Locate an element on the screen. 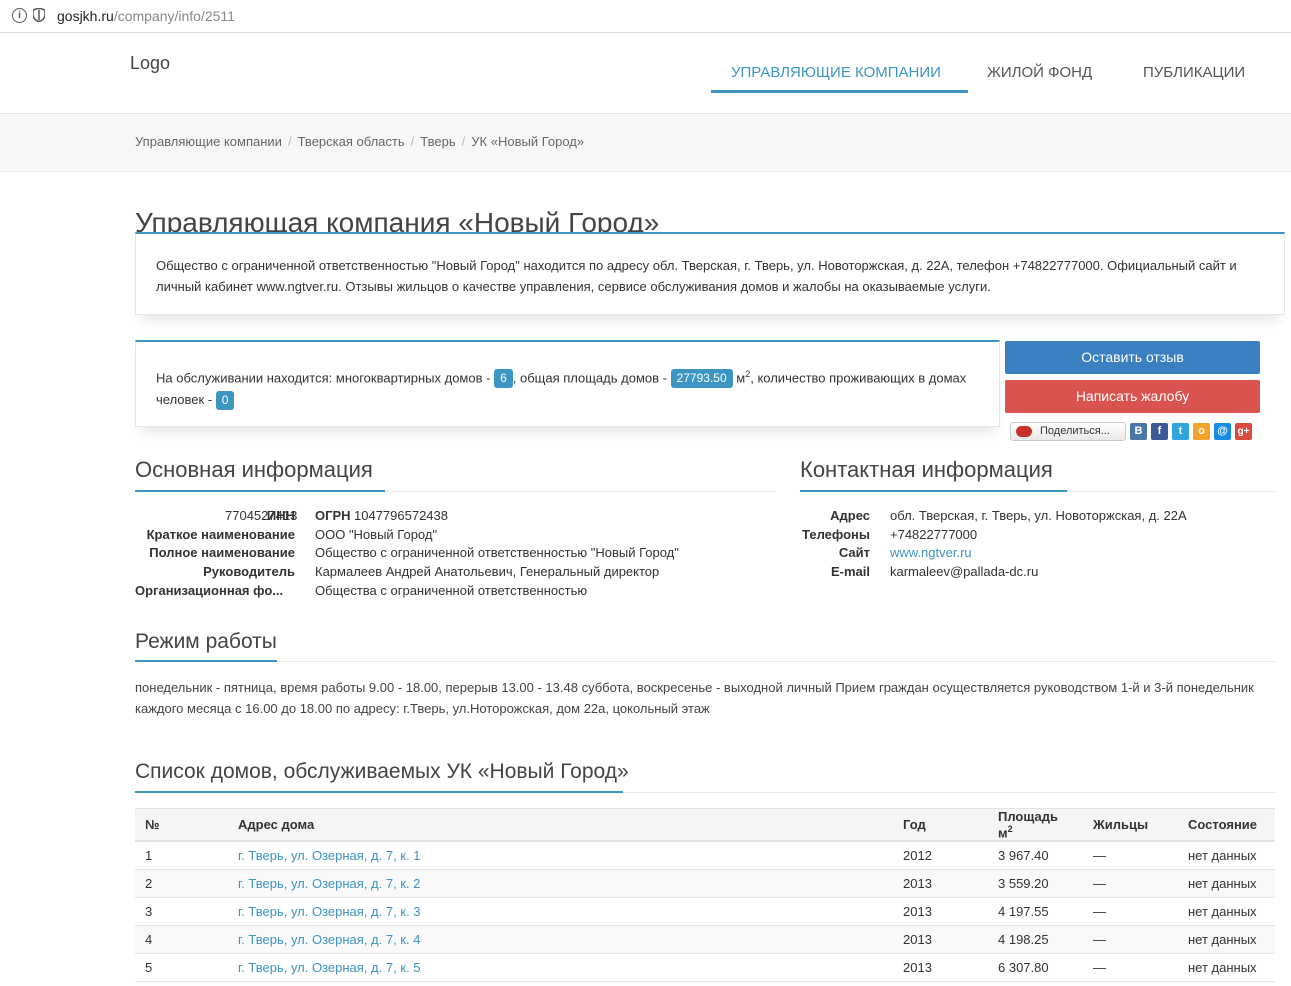 The image size is (1291, 986). row-year: 2012 is located at coordinates (940, 856).